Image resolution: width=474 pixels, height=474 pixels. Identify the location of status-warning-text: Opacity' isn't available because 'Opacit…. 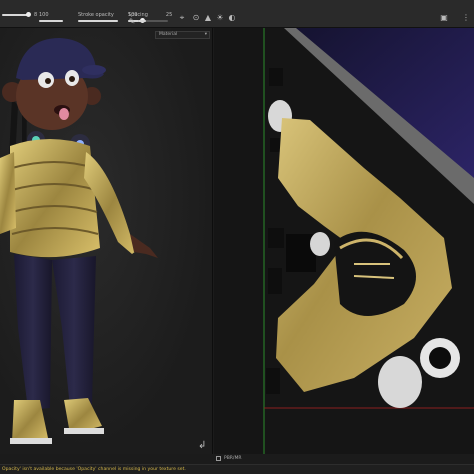
(94, 469).